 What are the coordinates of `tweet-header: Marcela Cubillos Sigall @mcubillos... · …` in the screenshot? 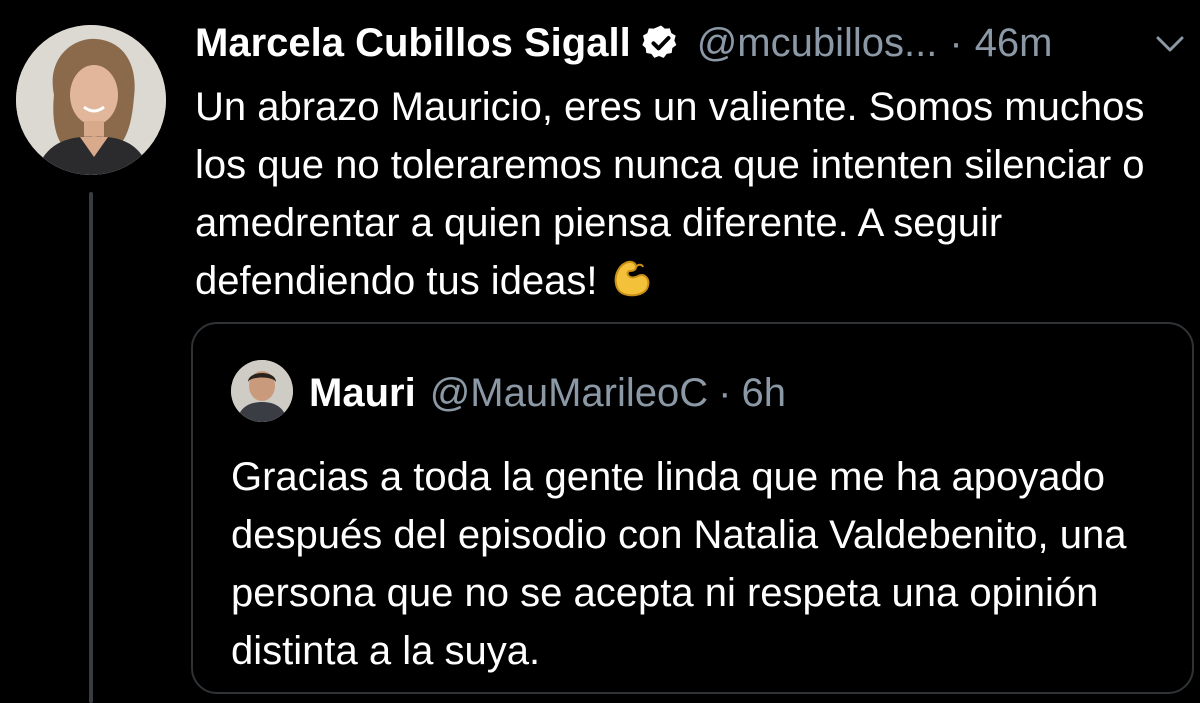 It's located at (624, 43).